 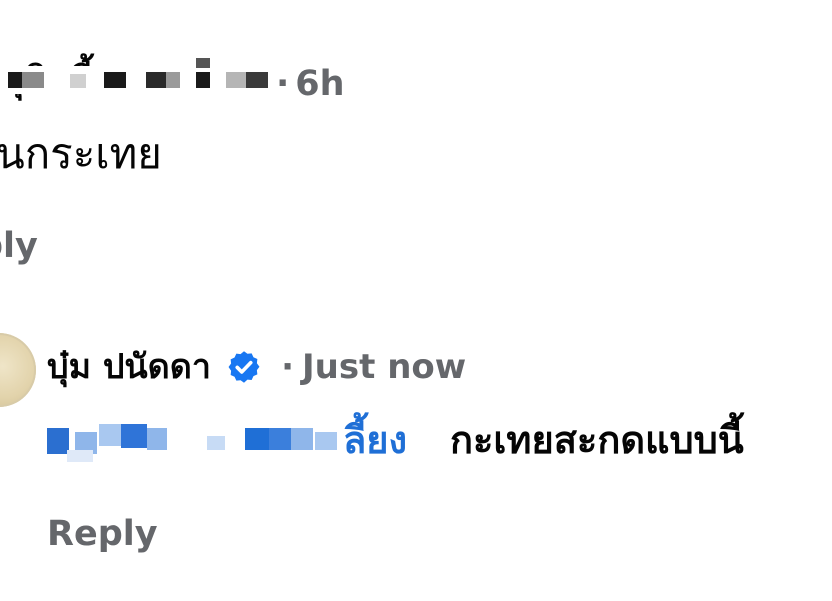 I want to click on profile-avatar, so click(x=18, y=370).